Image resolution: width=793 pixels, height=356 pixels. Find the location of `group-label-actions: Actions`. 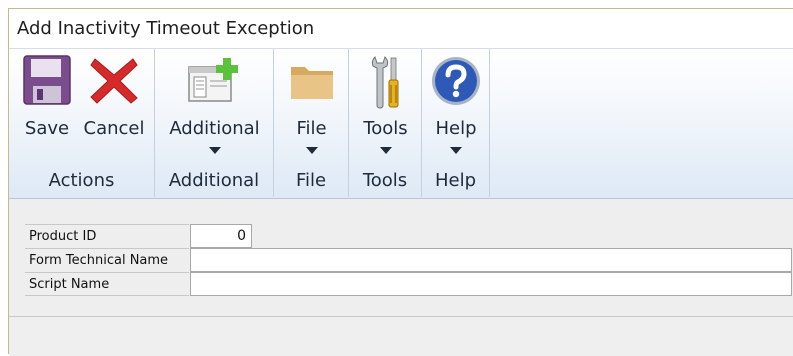

group-label-actions: Actions is located at coordinates (81, 180).